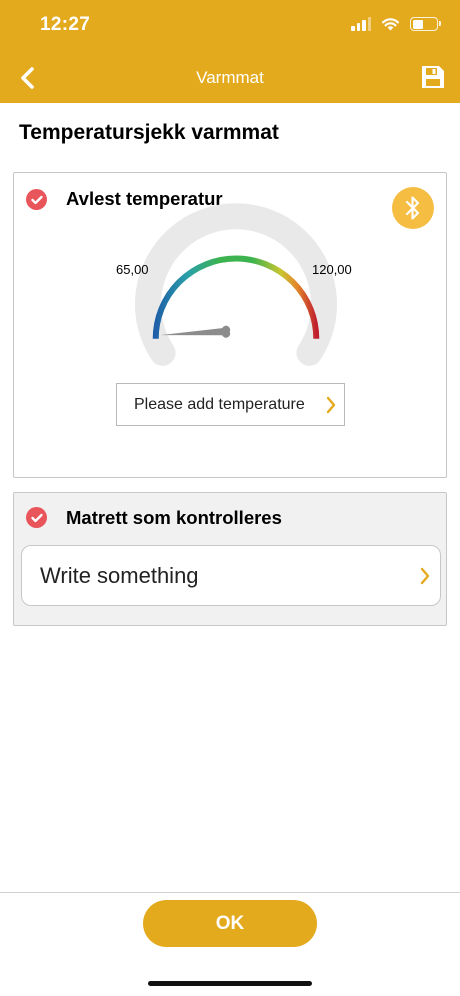  Describe the element at coordinates (361, 24) in the screenshot. I see `cellular-signal-icon` at that location.